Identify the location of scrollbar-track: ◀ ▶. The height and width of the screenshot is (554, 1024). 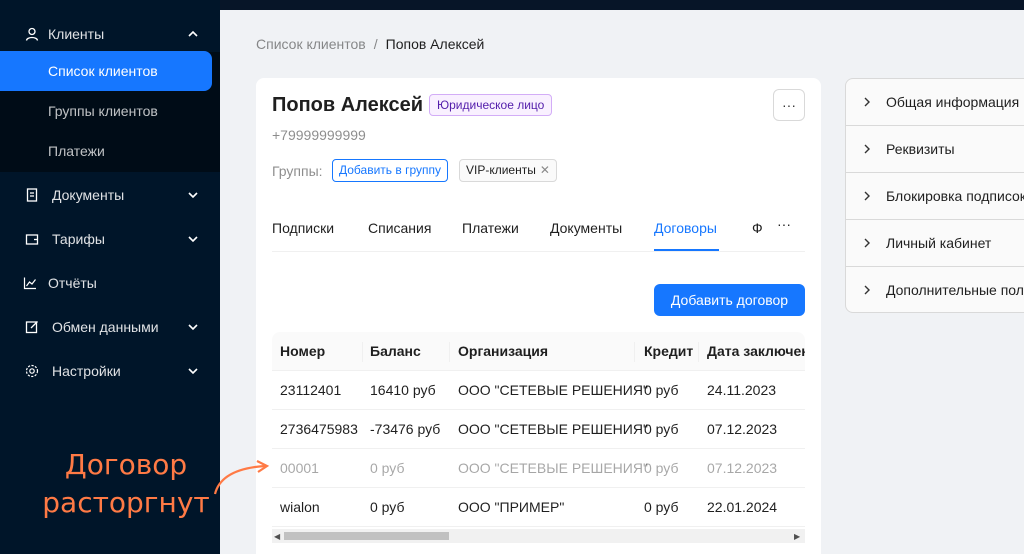
(538, 536).